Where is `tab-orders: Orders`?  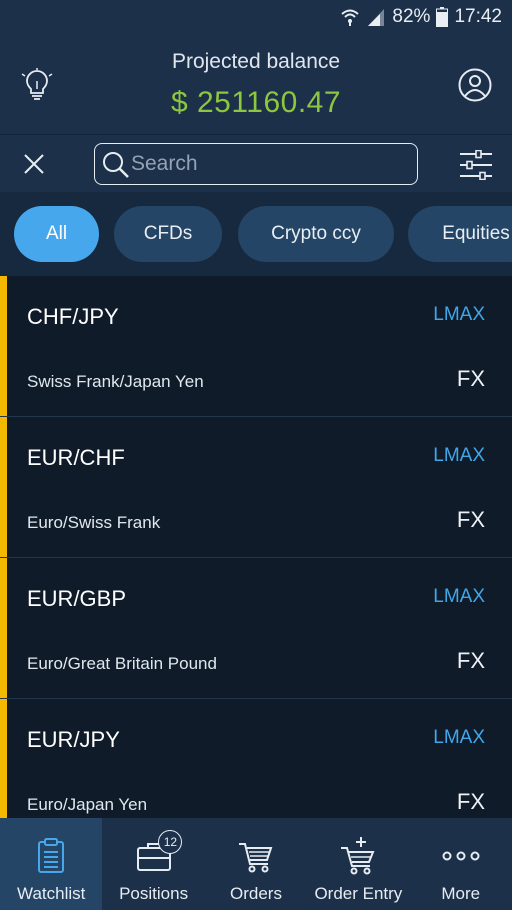 tab-orders: Orders is located at coordinates (256, 864).